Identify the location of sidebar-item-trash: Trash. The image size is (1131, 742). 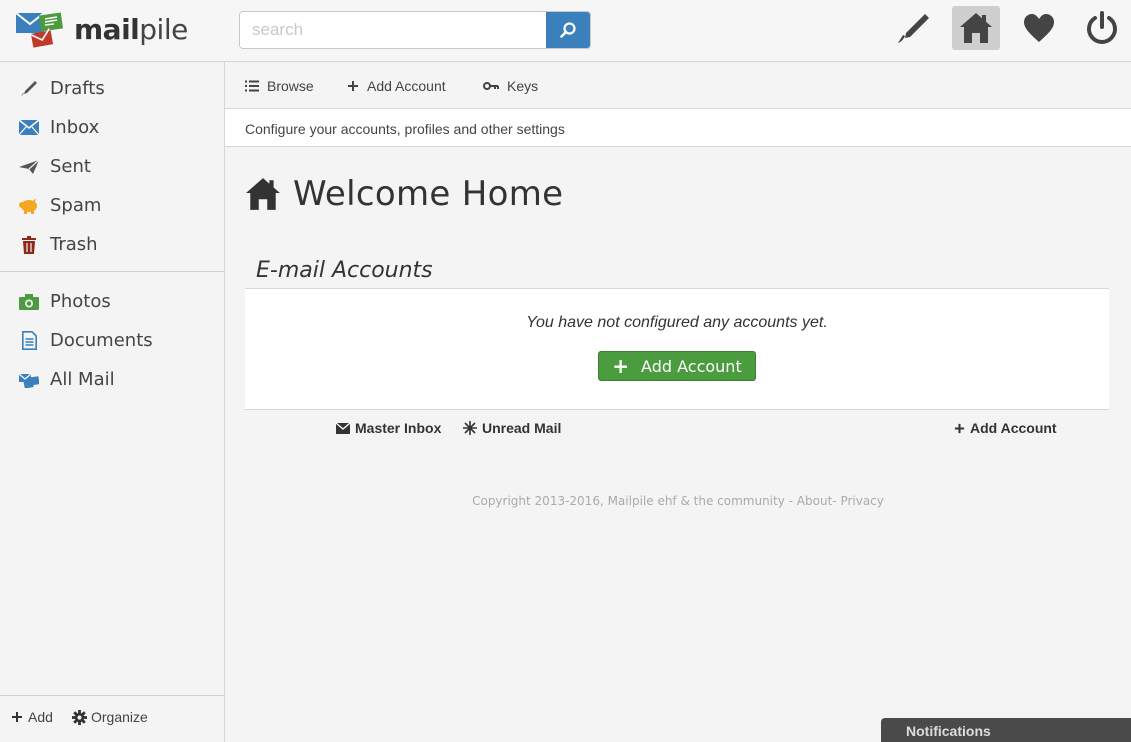
(112, 244).